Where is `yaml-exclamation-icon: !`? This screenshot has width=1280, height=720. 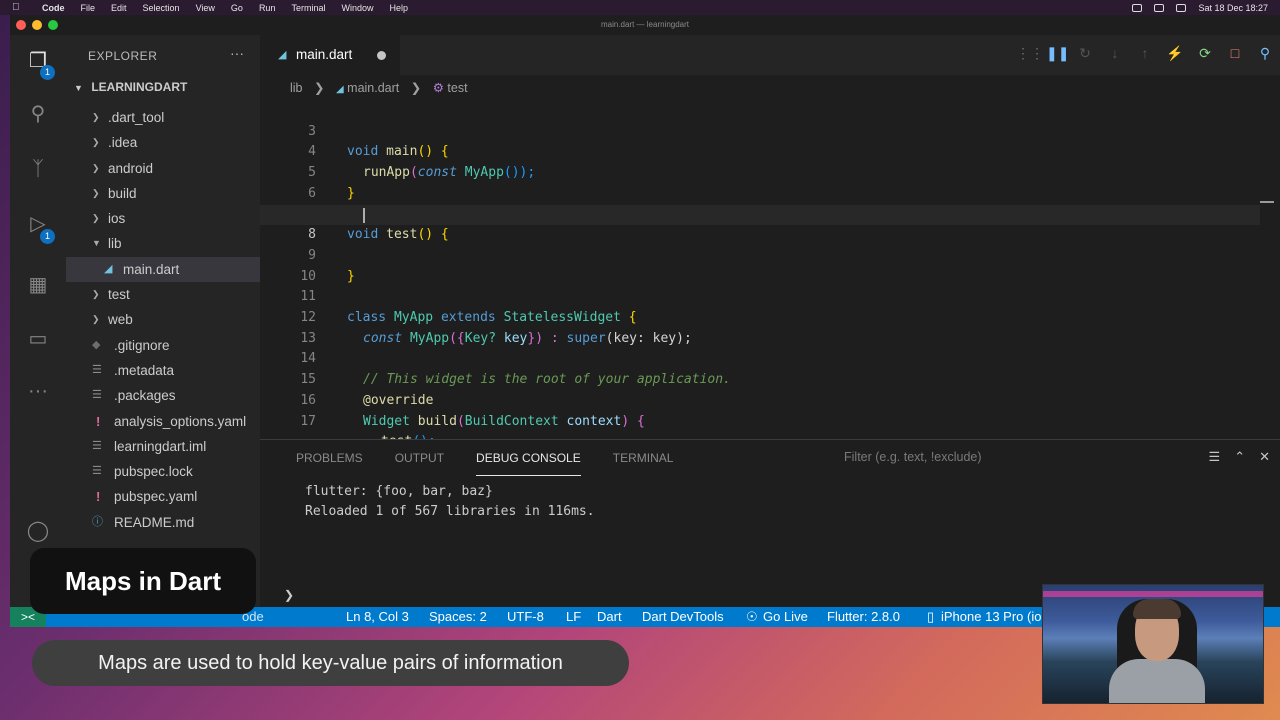
yaml-exclamation-icon: ! is located at coordinates (98, 421).